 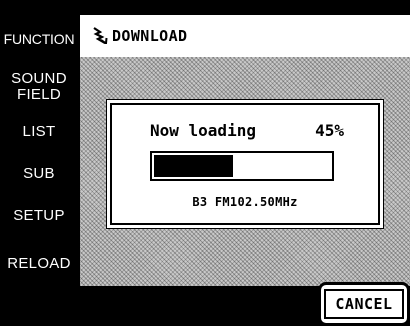 I want to click on sidebar-item-label: RELOAD, so click(x=39, y=263).